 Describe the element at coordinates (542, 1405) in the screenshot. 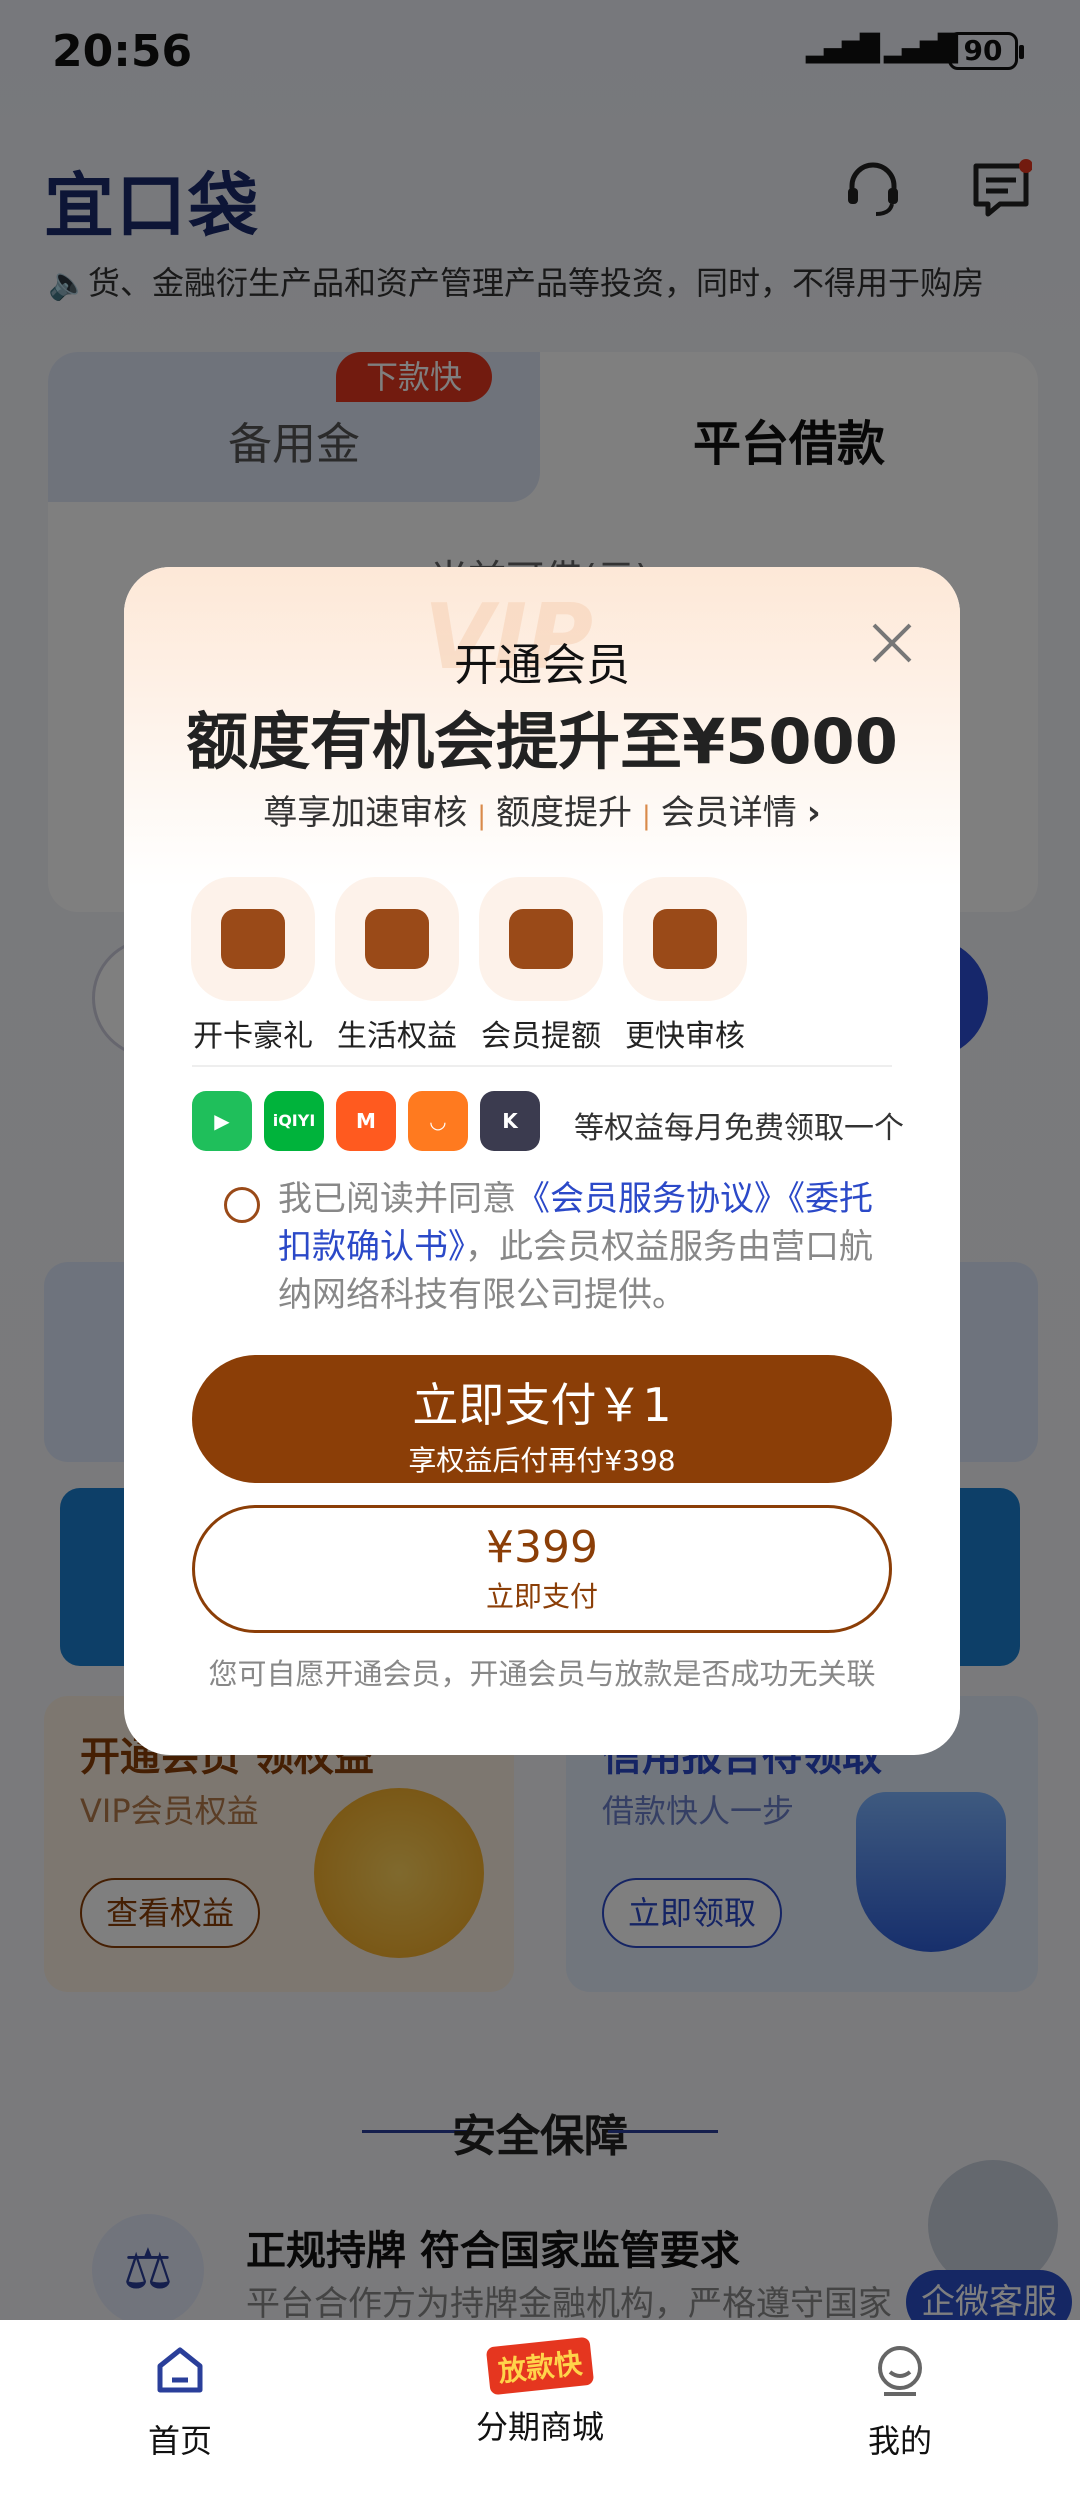

I see `pay-now-label: 立即支付￥1` at that location.